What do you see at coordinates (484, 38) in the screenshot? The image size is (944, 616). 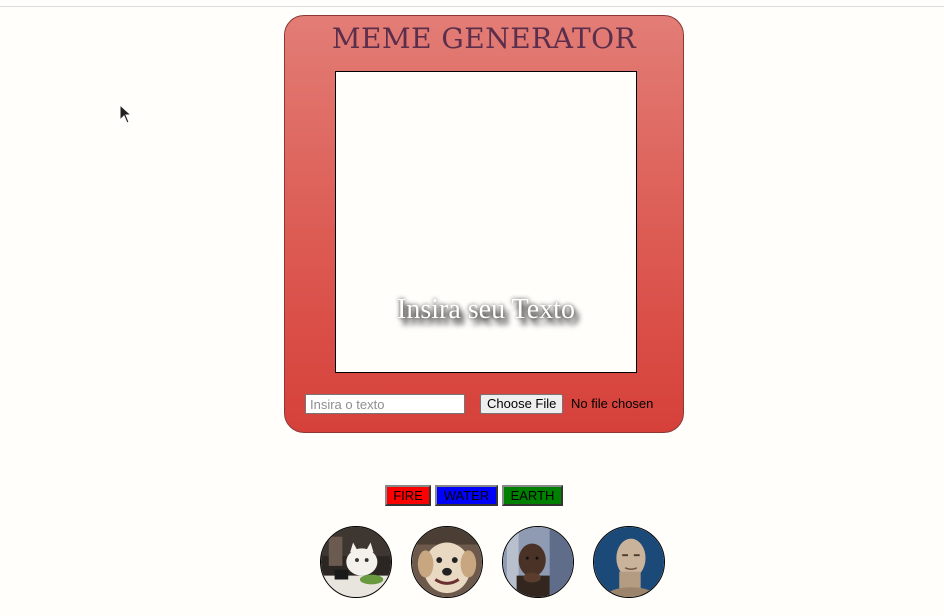 I see `page-title: MEME GENERATOR` at bounding box center [484, 38].